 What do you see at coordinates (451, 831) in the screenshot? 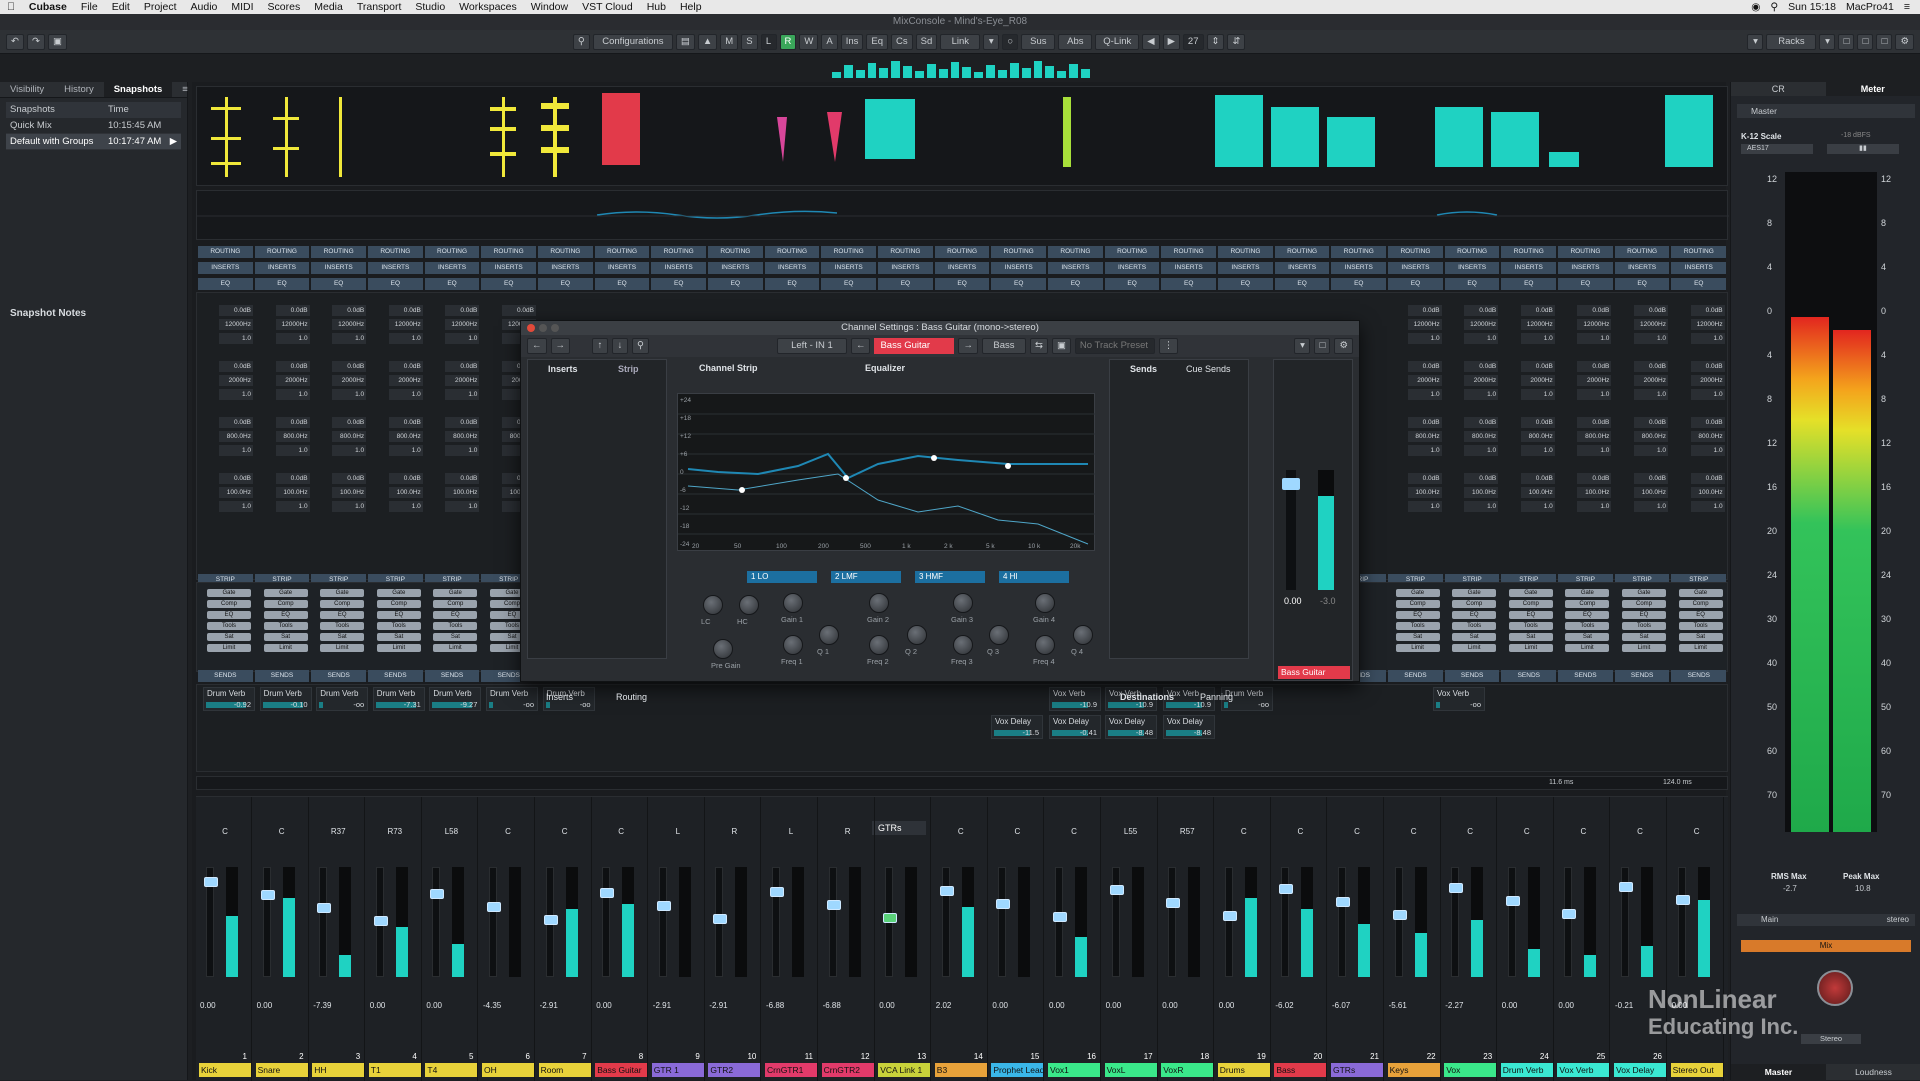
I see `pan-value: L58` at bounding box center [451, 831].